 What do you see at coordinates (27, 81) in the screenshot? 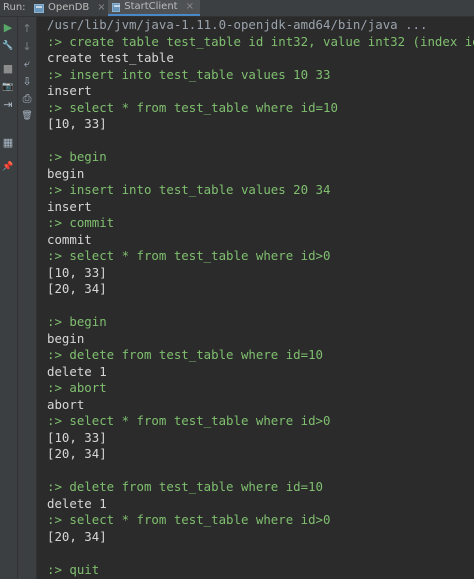
I see `scroll-to-end-icon: ⇩` at bounding box center [27, 81].